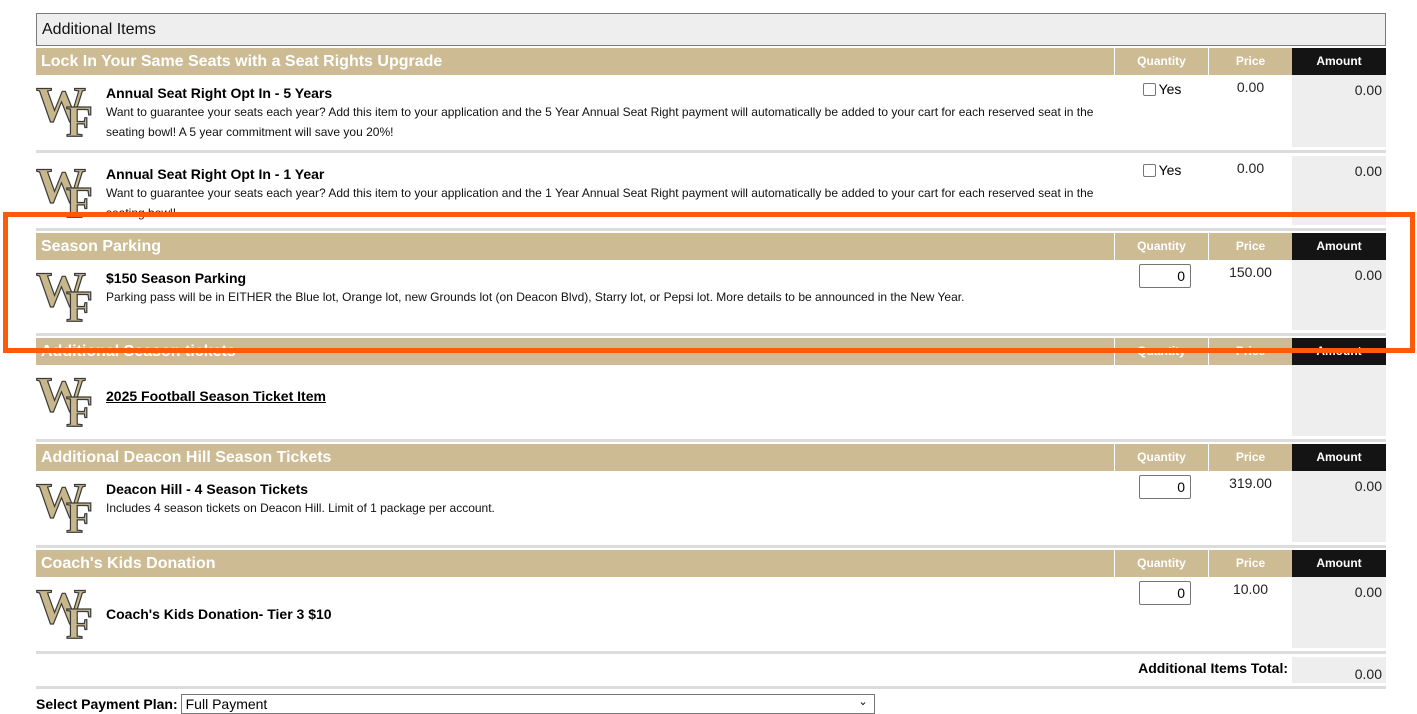 The width and height of the screenshot is (1417, 714). What do you see at coordinates (711, 29) in the screenshot?
I see `section-title: Additional Items` at bounding box center [711, 29].